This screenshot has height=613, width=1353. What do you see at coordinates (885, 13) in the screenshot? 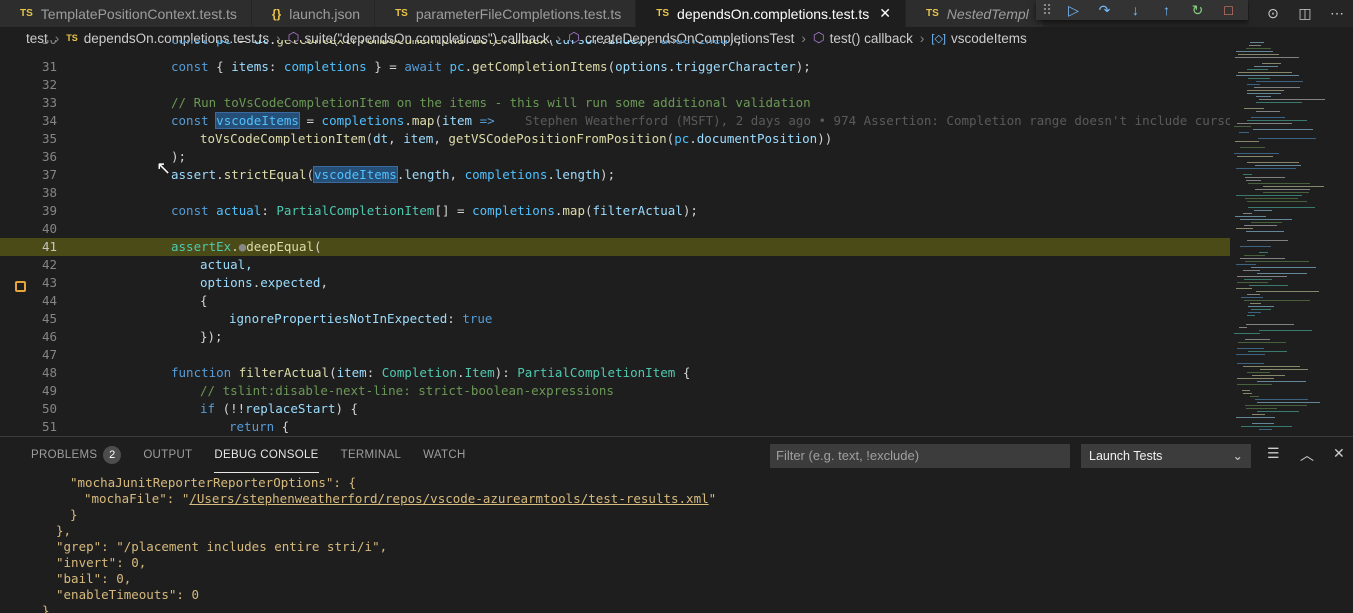
I see `close-icon: ✕` at bounding box center [885, 13].